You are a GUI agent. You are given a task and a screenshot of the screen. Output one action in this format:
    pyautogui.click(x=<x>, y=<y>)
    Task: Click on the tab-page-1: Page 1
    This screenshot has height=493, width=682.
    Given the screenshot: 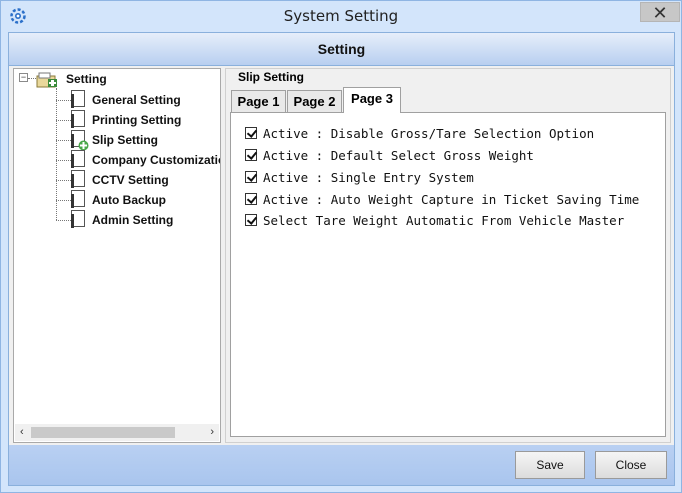 What is the action you would take?
    pyautogui.click(x=258, y=101)
    